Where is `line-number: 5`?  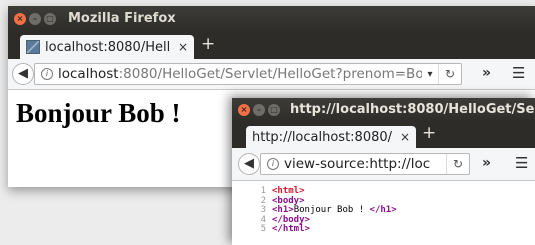
line-number: 5 is located at coordinates (263, 229).